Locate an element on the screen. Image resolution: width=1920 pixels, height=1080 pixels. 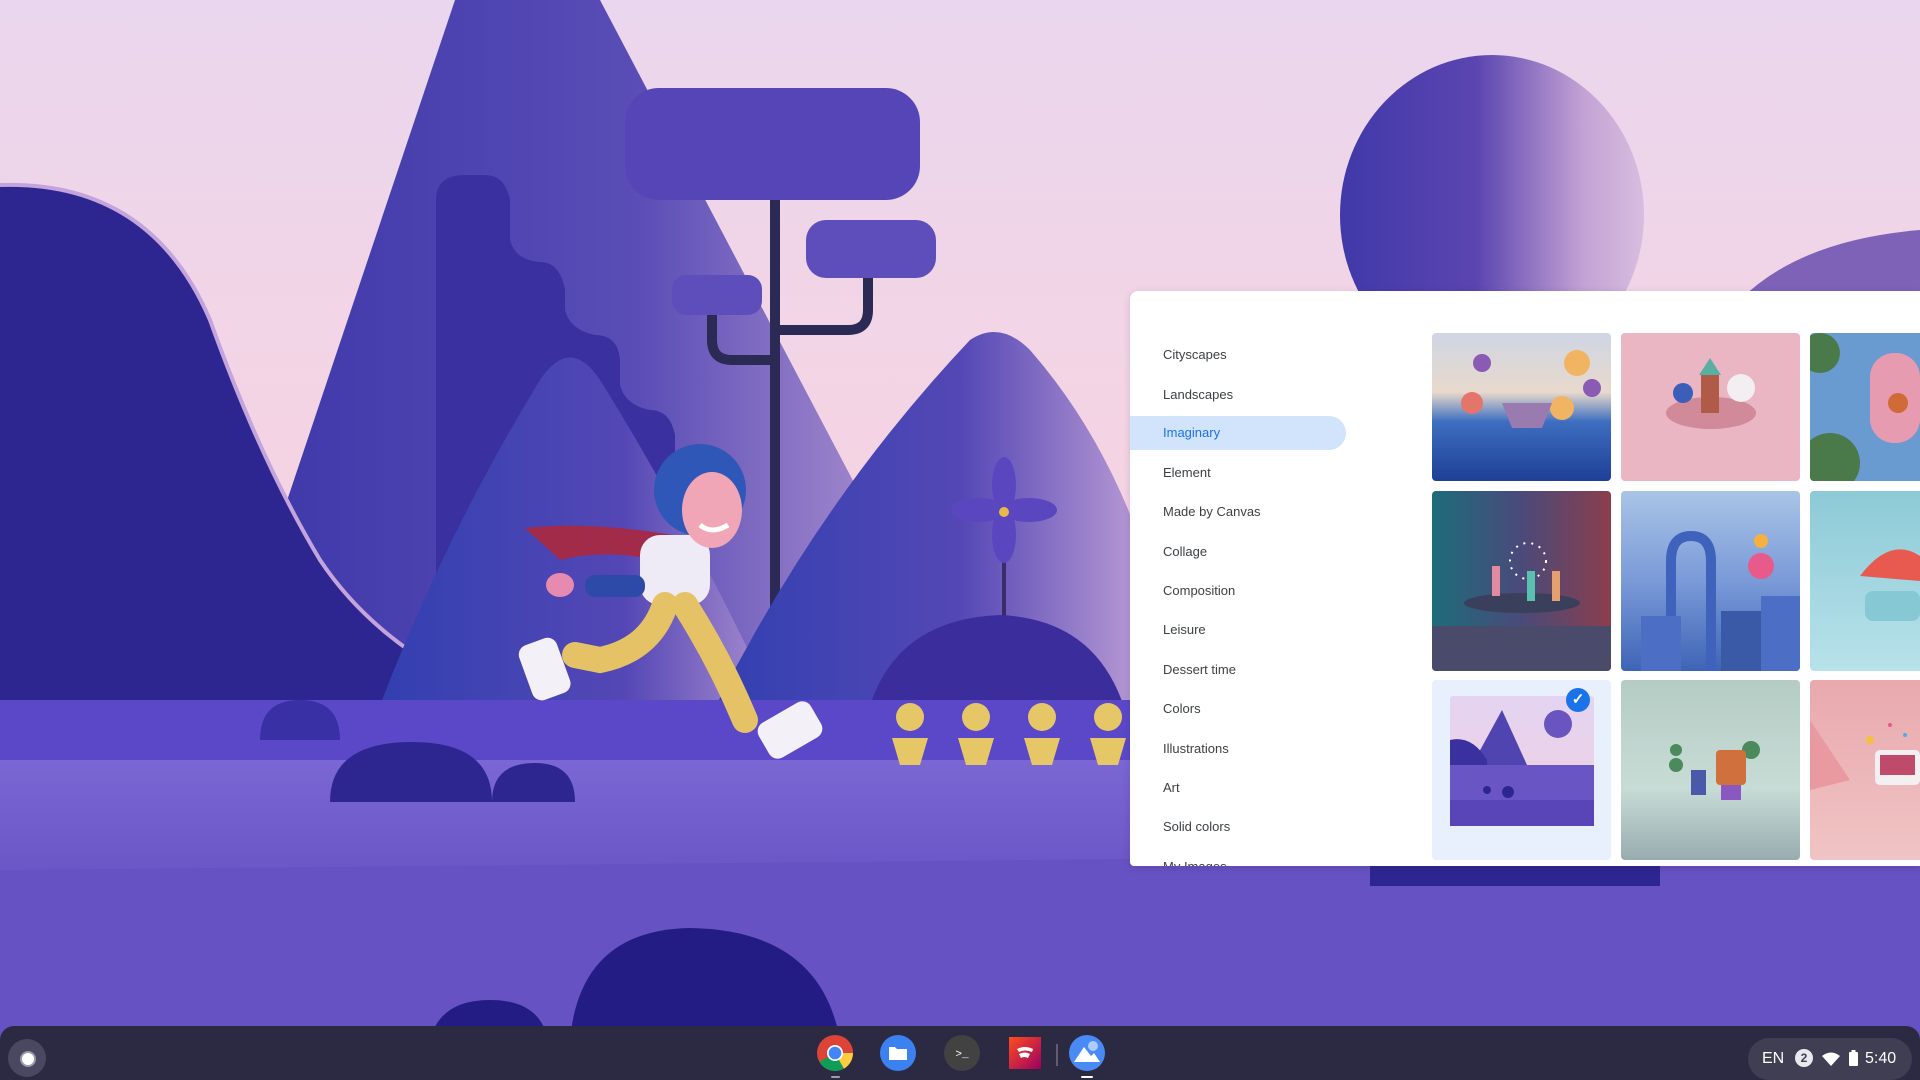
stadia-icon is located at coordinates (1025, 1053).